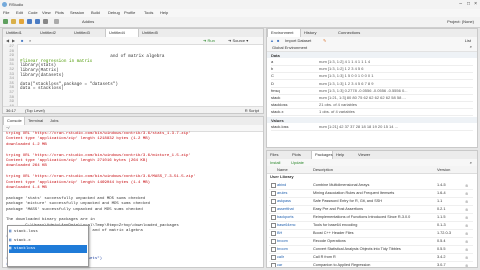 This screenshot has width=480, height=270. Describe the element at coordinates (238, 40) in the screenshot. I see `source-button: ➜ Source ▾` at that location.